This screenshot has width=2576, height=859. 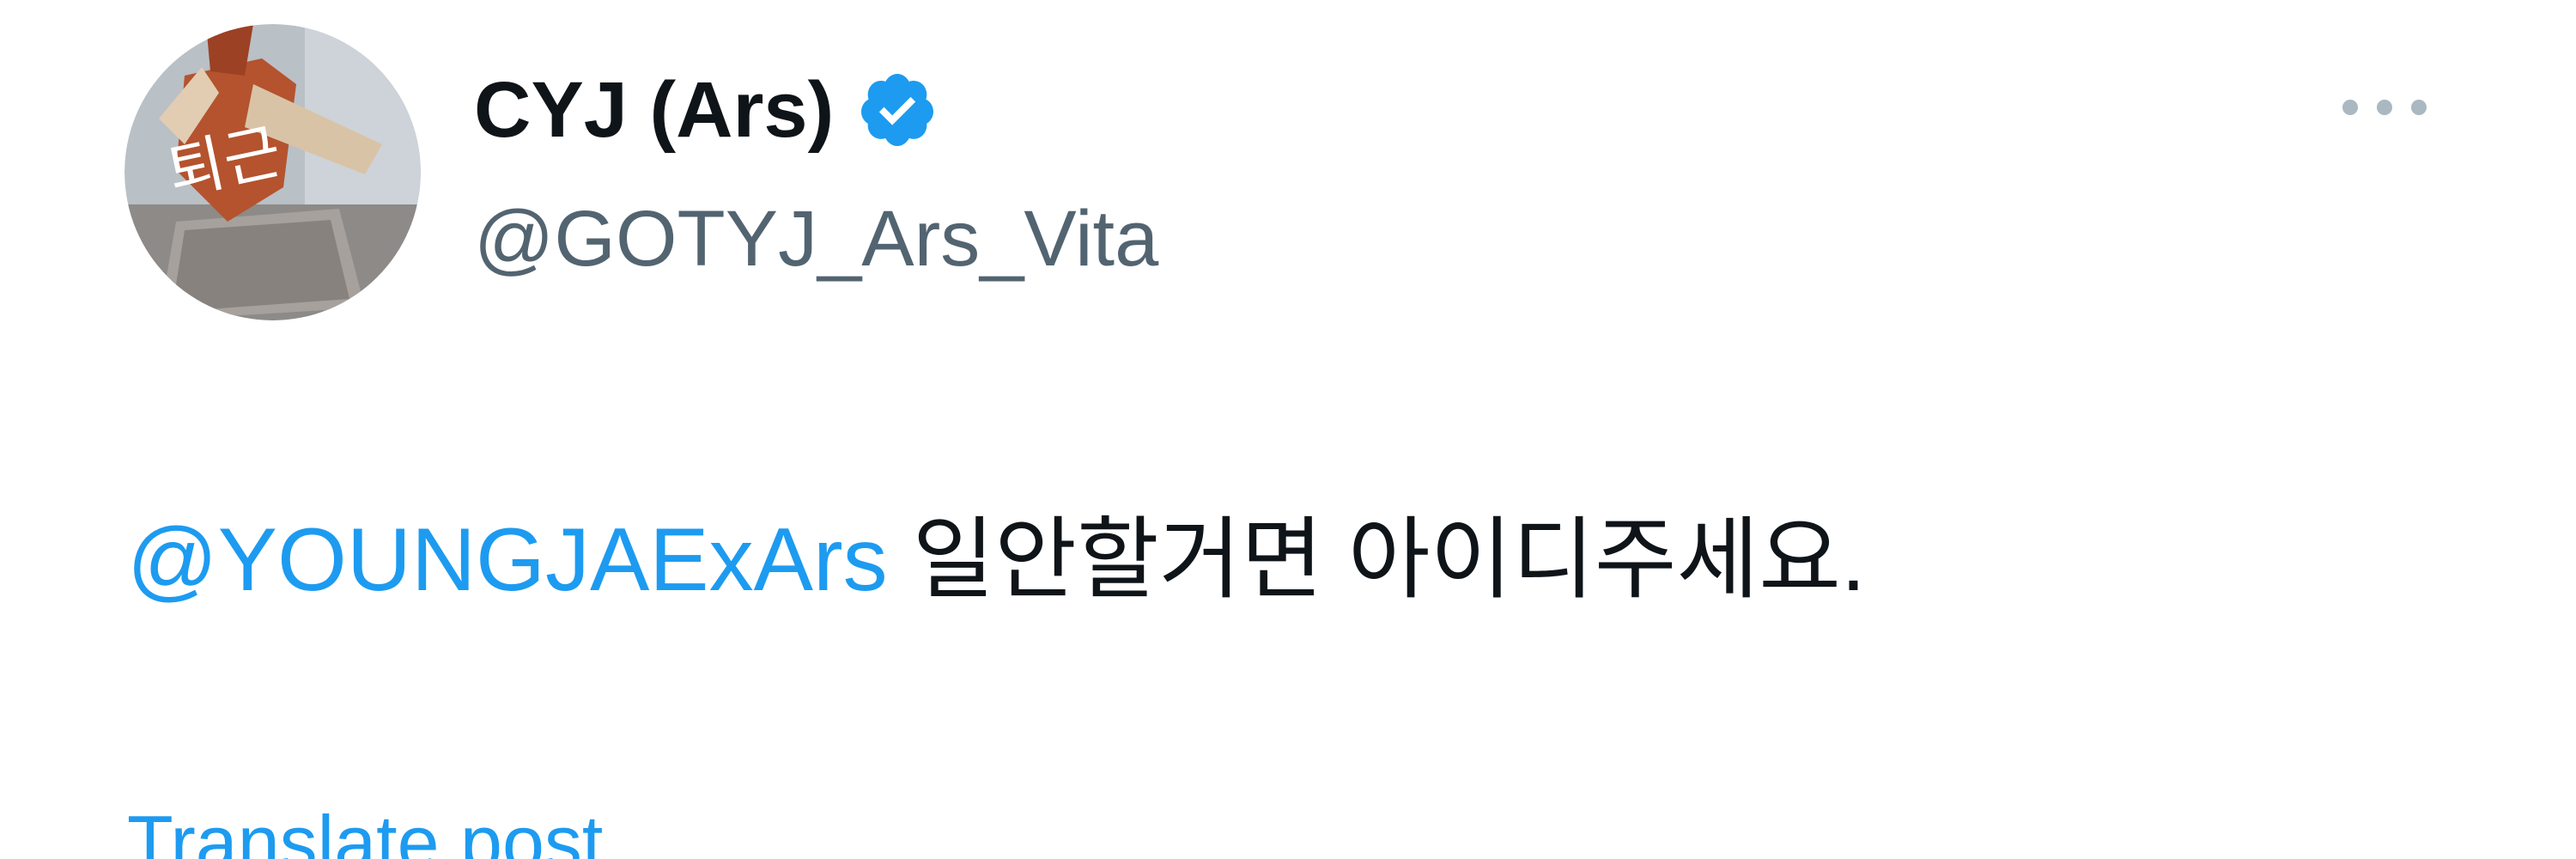 What do you see at coordinates (816, 239) in the screenshot?
I see `author-handle: @GOTYJ_Ars_Vita` at bounding box center [816, 239].